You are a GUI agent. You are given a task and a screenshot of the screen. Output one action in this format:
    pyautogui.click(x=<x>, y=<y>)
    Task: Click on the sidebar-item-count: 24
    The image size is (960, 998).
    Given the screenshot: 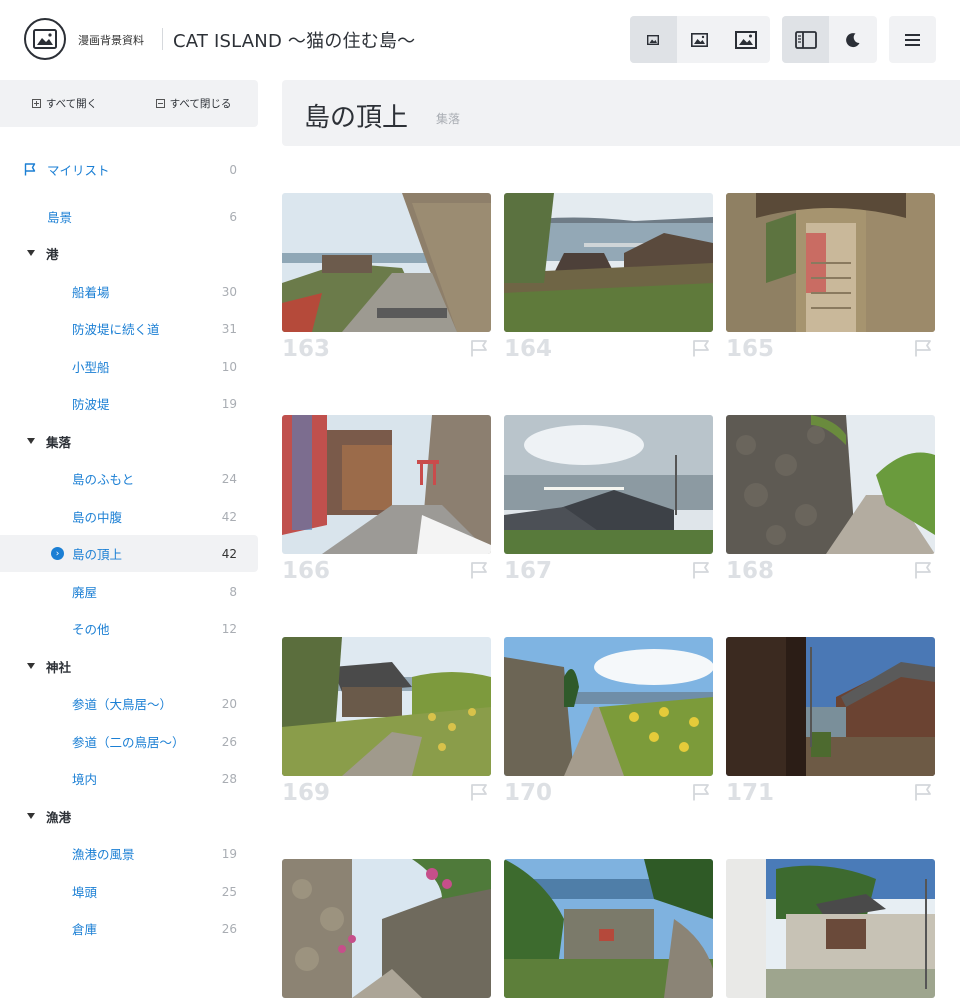 What is the action you would take?
    pyautogui.click(x=229, y=478)
    